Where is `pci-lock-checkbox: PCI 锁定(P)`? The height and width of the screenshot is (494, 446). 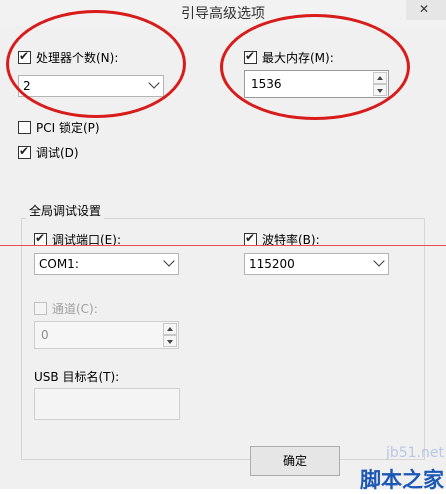 pci-lock-checkbox: PCI 锁定(P) is located at coordinates (59, 127).